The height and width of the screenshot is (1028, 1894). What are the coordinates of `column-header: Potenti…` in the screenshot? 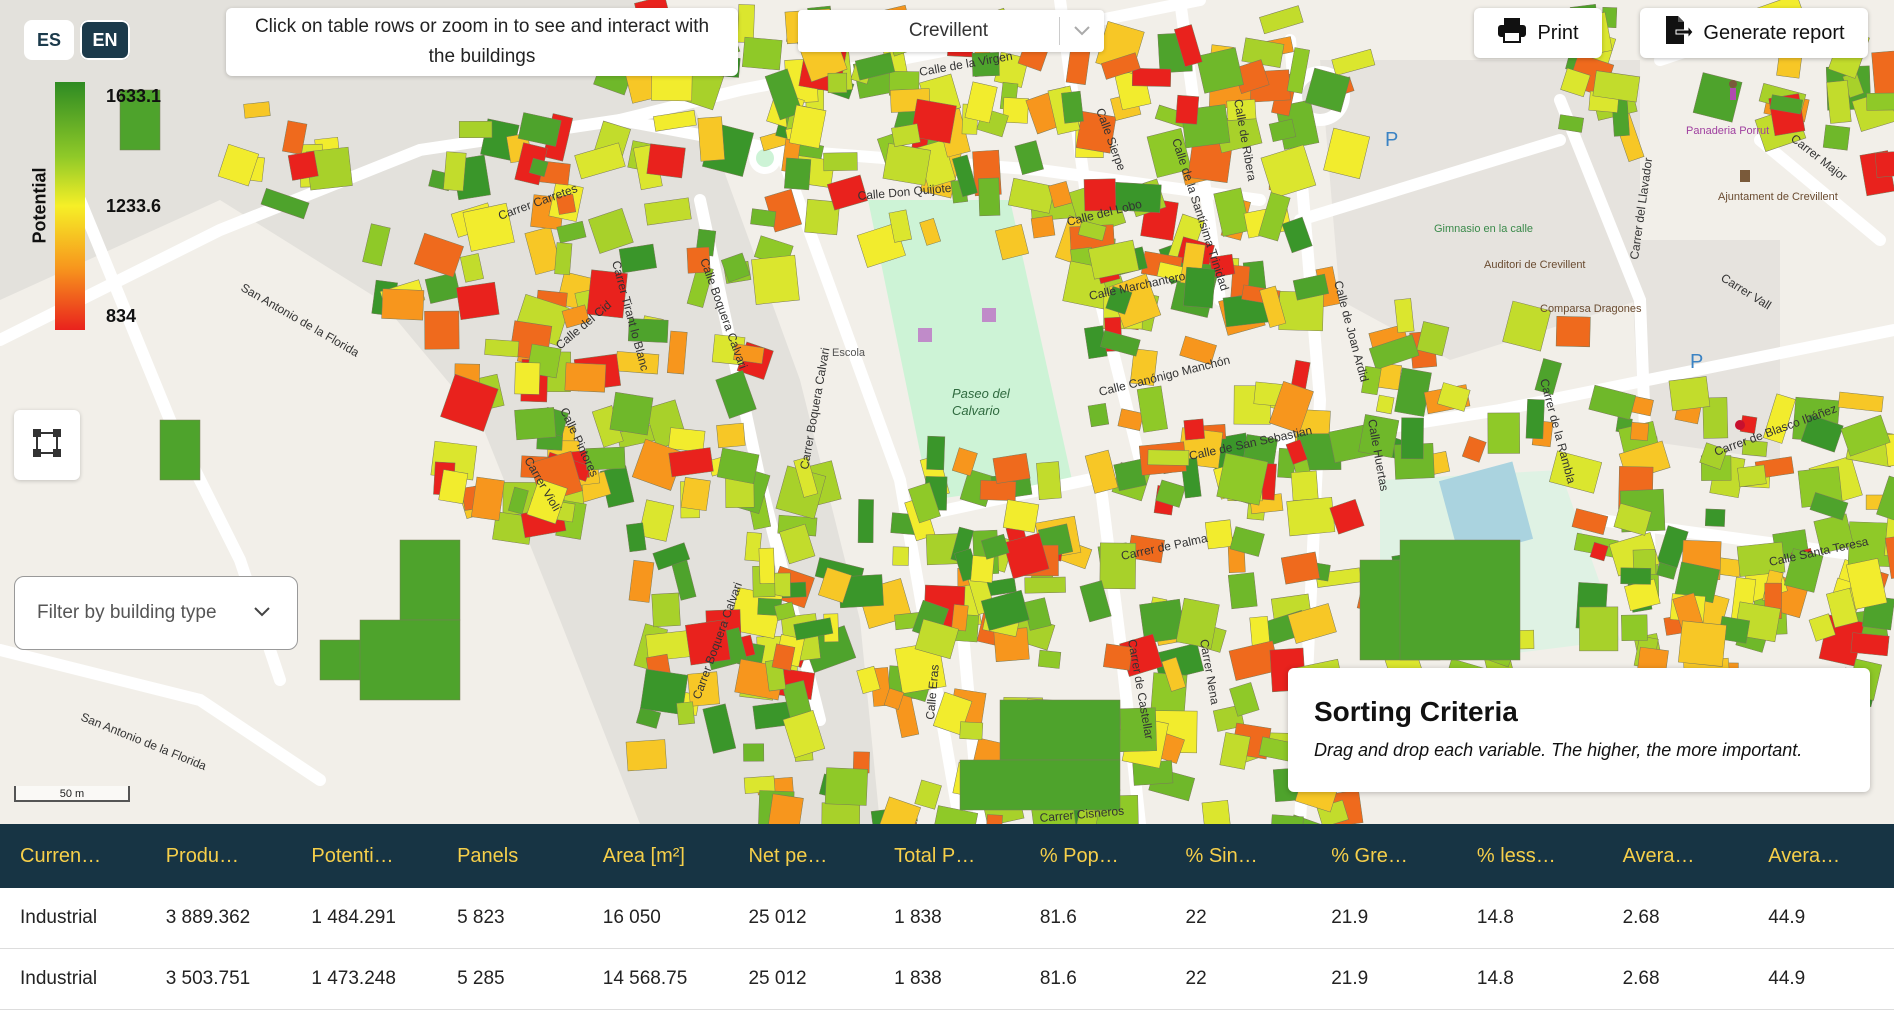 It's located at (364, 856).